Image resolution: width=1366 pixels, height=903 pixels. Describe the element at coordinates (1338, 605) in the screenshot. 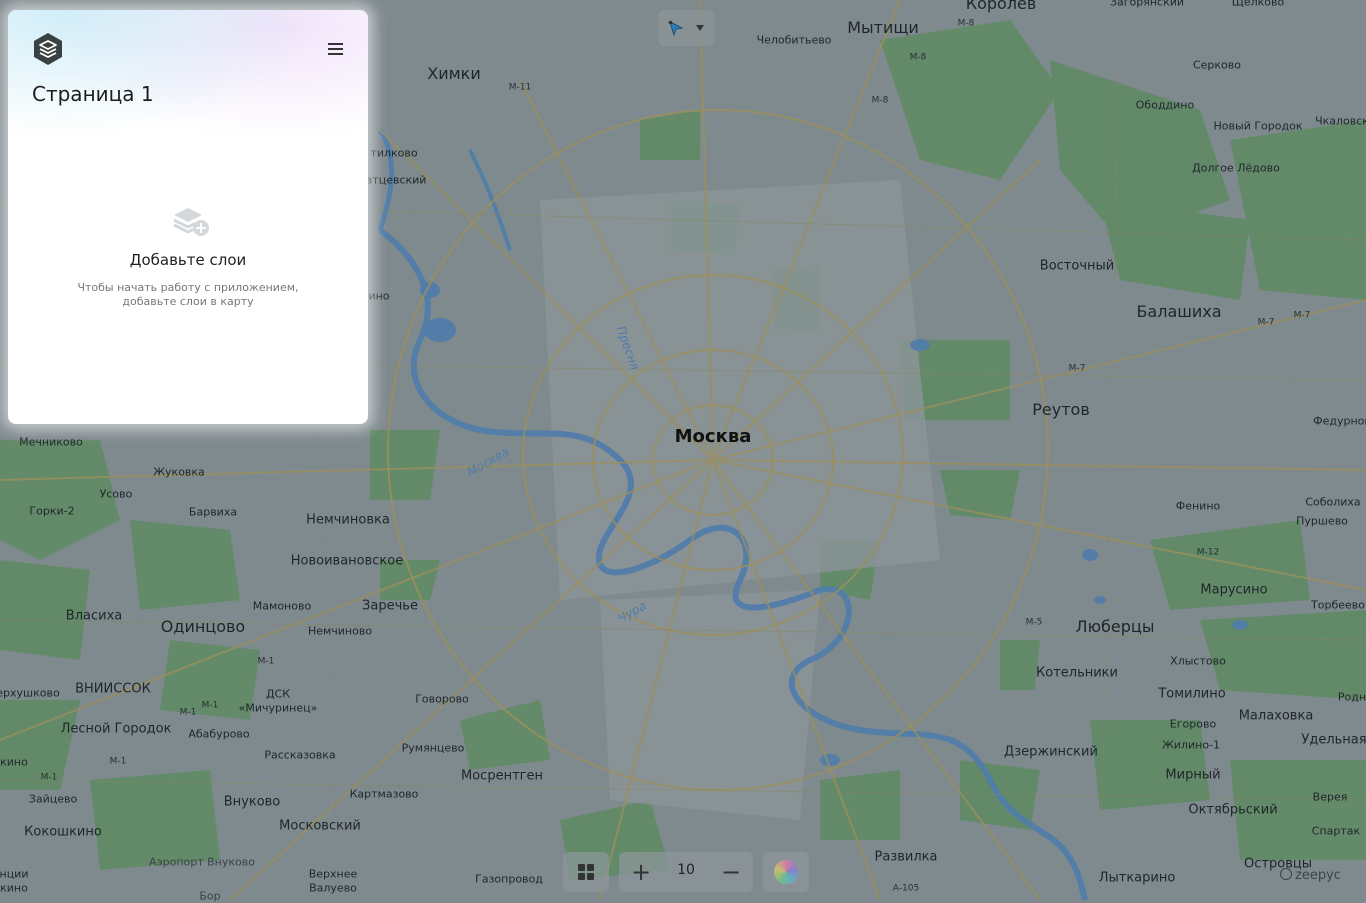

I see `map-label-locality: Торбеево` at that location.